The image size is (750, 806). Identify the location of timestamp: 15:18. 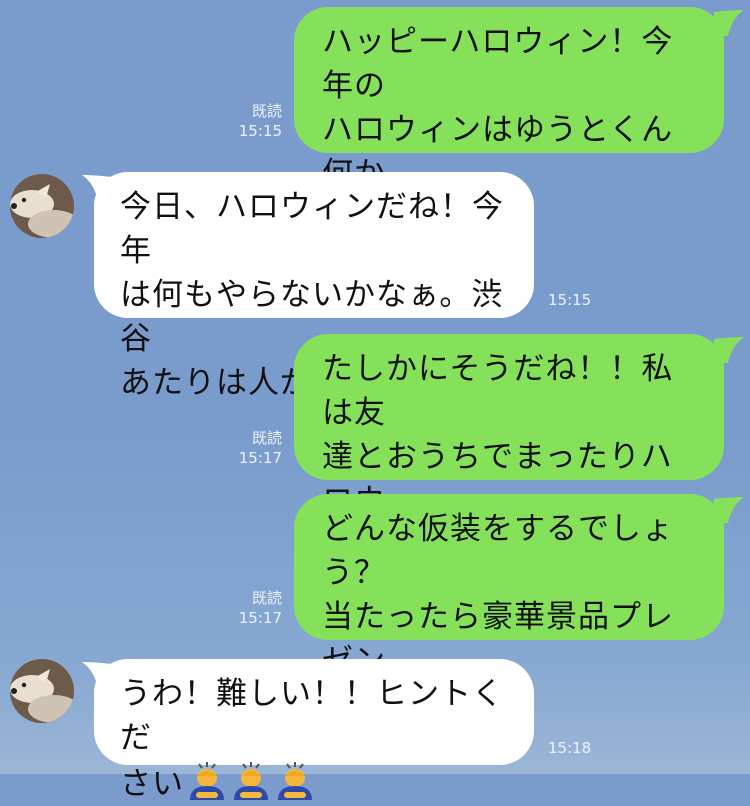
(570, 748).